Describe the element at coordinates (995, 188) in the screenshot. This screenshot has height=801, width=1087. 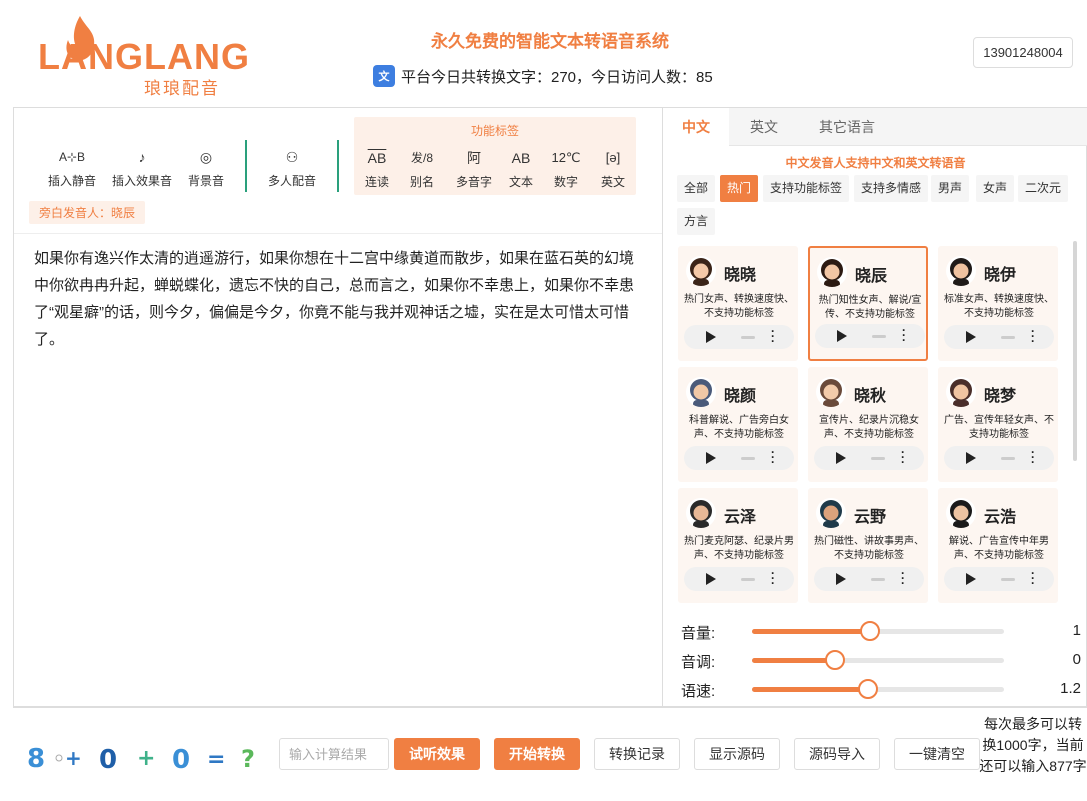
I see `filter-female: 女声` at that location.